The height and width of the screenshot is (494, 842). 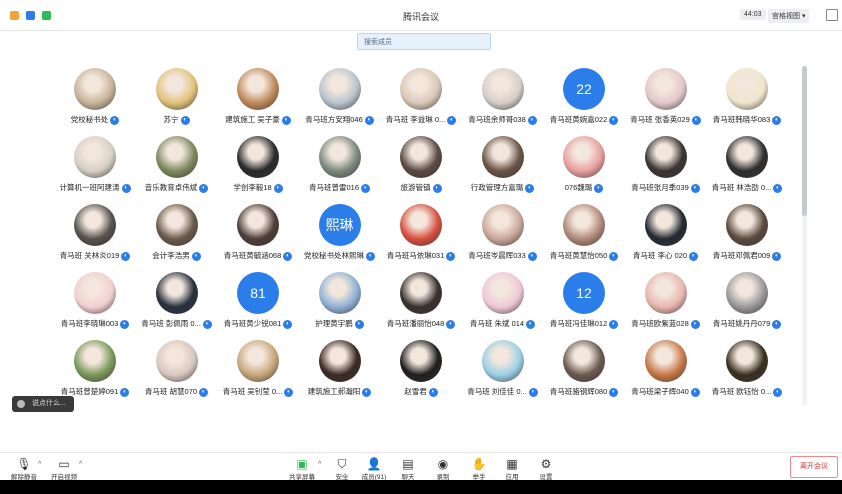 I want to click on participant-name: 青马班方安翔046, so click(x=334, y=119).